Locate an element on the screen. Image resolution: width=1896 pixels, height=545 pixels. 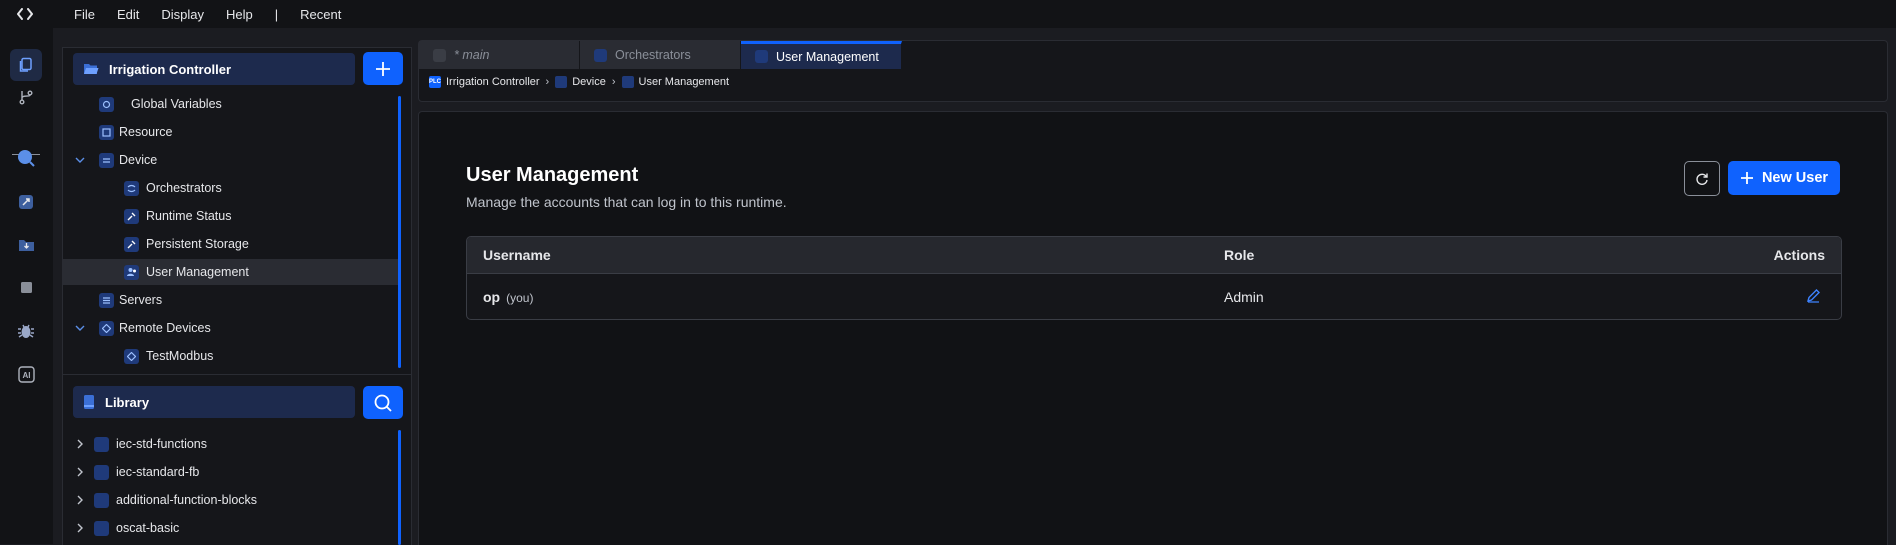
add-item-button is located at coordinates (383, 68).